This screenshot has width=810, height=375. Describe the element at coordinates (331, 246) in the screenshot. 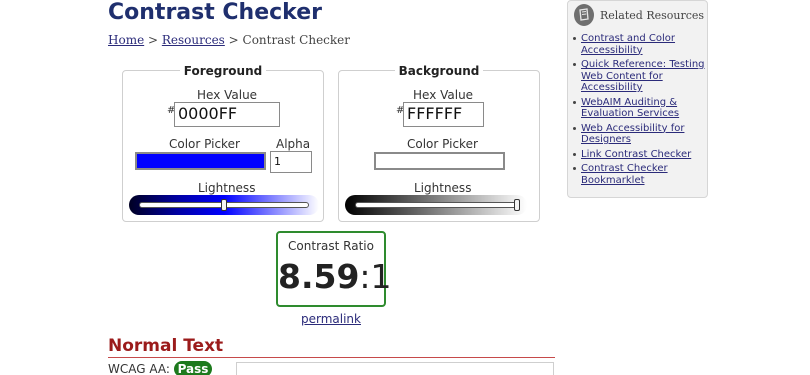

I see `contrast-ratio-label: Contrast Ratio` at that location.